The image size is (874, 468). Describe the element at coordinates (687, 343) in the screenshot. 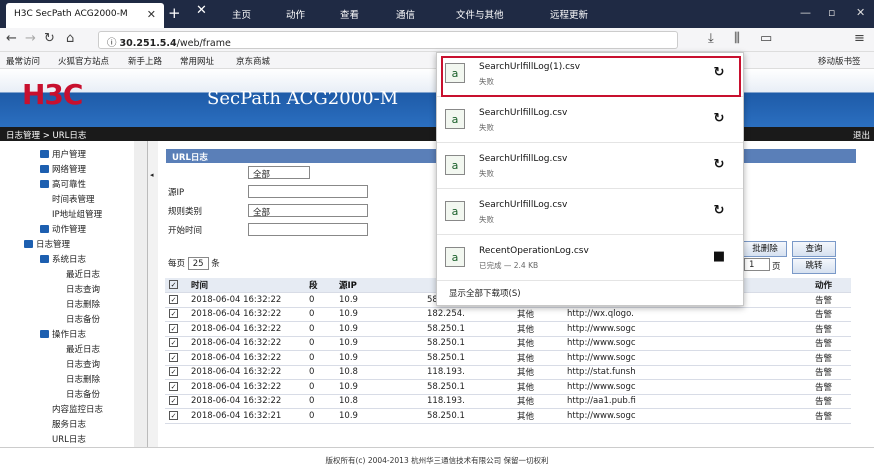

I see `table-cell: http://www.sogc` at that location.